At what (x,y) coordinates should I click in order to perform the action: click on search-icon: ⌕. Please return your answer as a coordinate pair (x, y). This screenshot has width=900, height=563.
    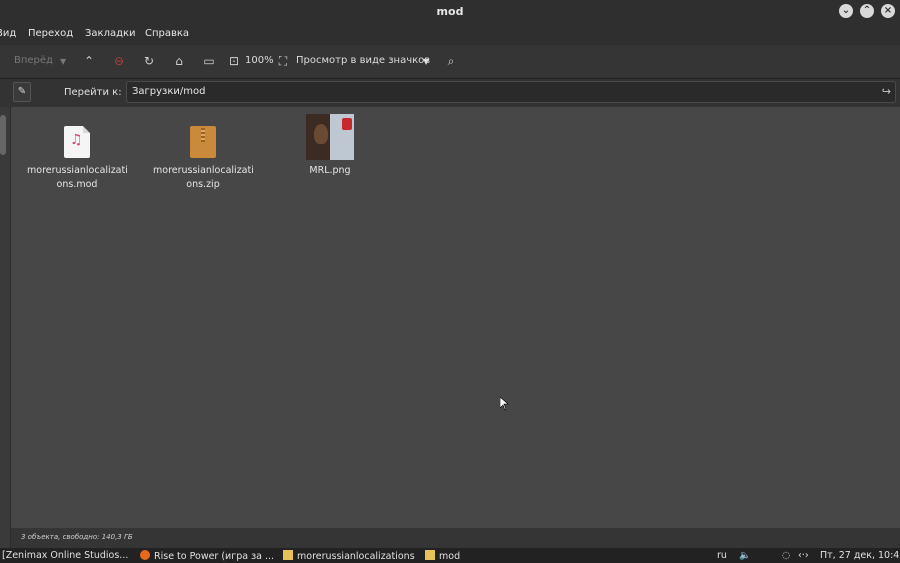
    Looking at the image, I should click on (451, 61).